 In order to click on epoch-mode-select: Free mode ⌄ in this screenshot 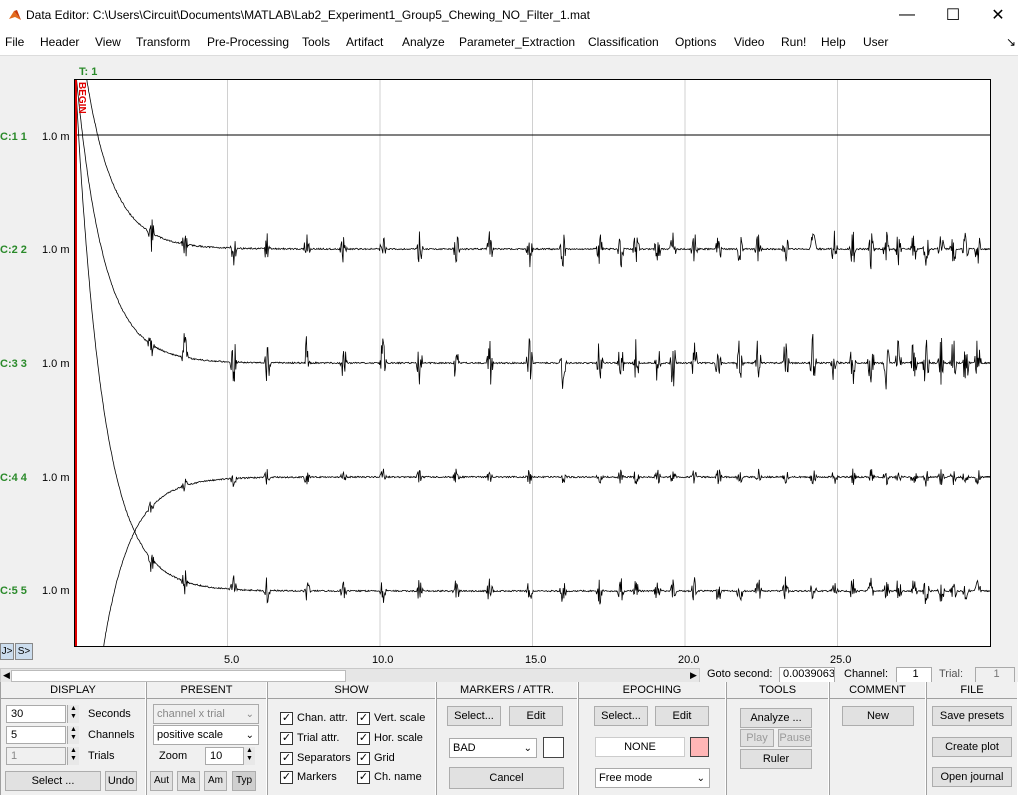, I will do `click(652, 778)`.